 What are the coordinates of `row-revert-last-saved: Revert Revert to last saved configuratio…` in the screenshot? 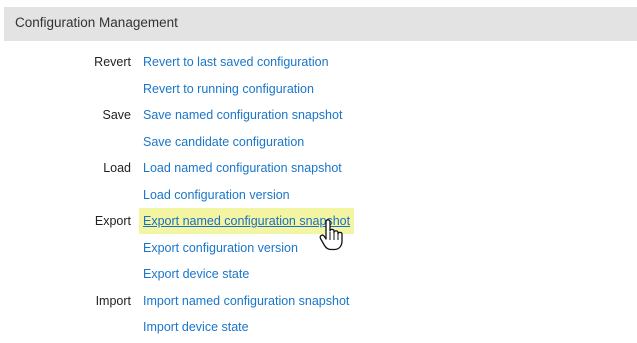 It's located at (318, 62).